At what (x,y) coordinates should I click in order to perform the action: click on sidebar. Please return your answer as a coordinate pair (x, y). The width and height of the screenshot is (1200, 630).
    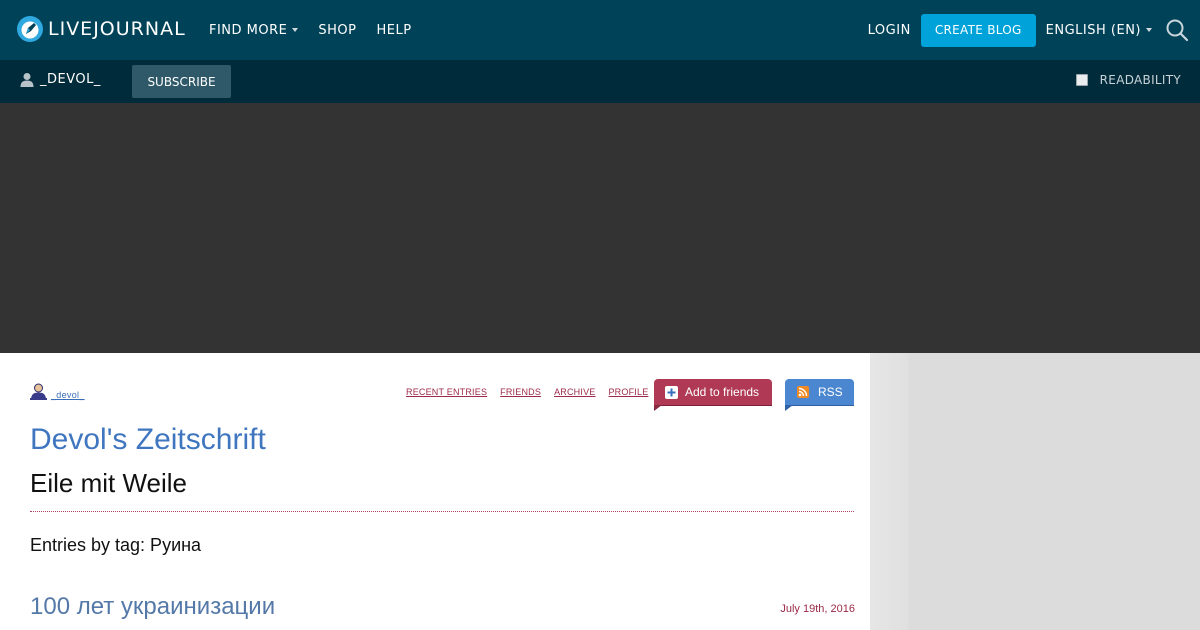
    Looking at the image, I should click on (1035, 491).